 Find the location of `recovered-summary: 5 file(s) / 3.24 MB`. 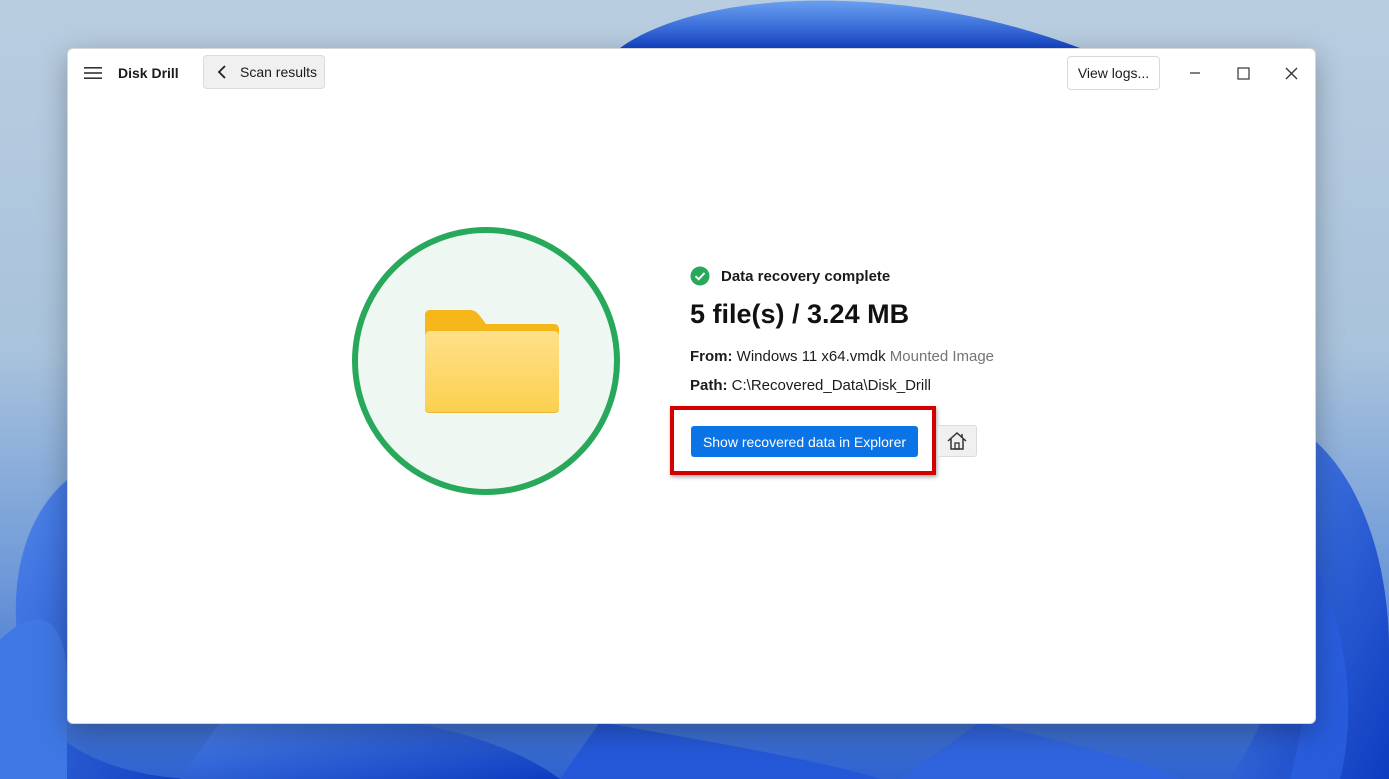

recovered-summary: 5 file(s) / 3.24 MB is located at coordinates (800, 314).